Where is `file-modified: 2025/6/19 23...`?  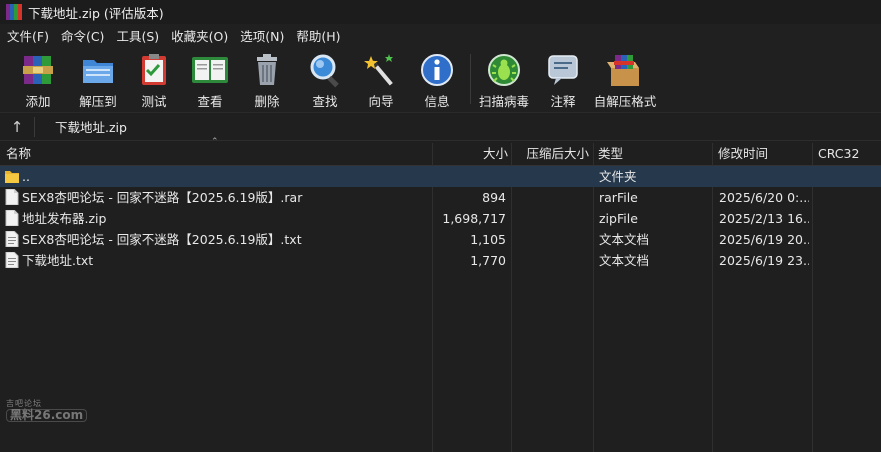
file-modified: 2025/6/19 23... is located at coordinates (764, 260).